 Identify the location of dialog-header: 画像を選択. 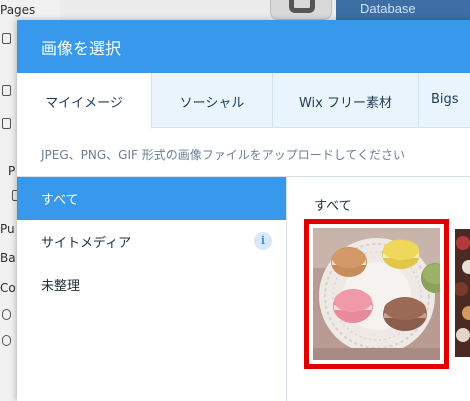
(243, 46).